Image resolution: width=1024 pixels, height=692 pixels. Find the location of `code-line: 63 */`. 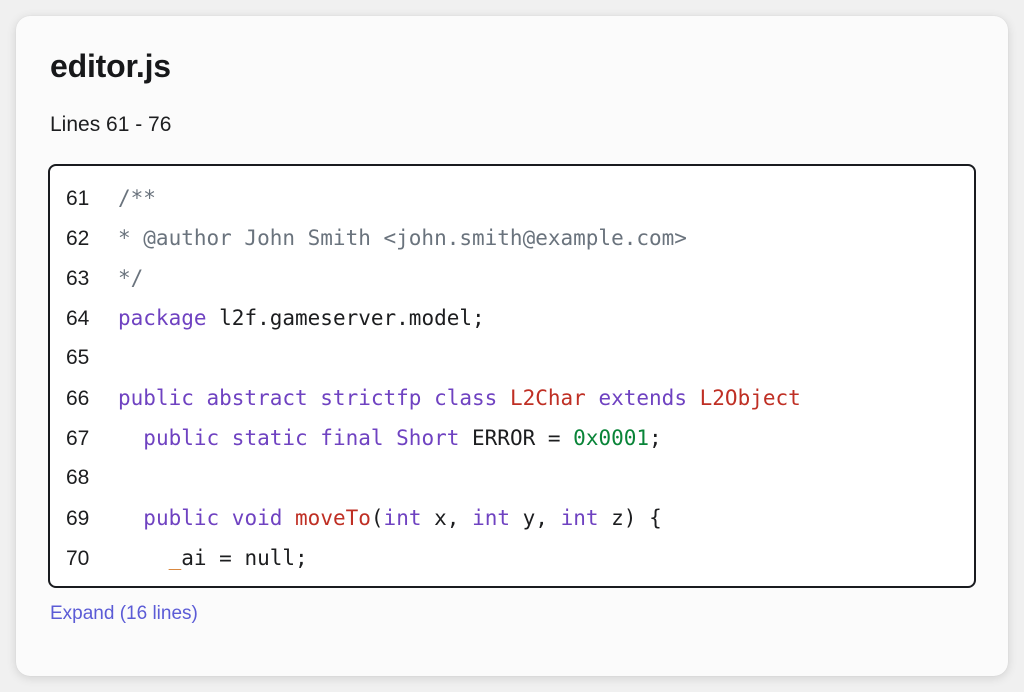

code-line: 63 */ is located at coordinates (512, 278).